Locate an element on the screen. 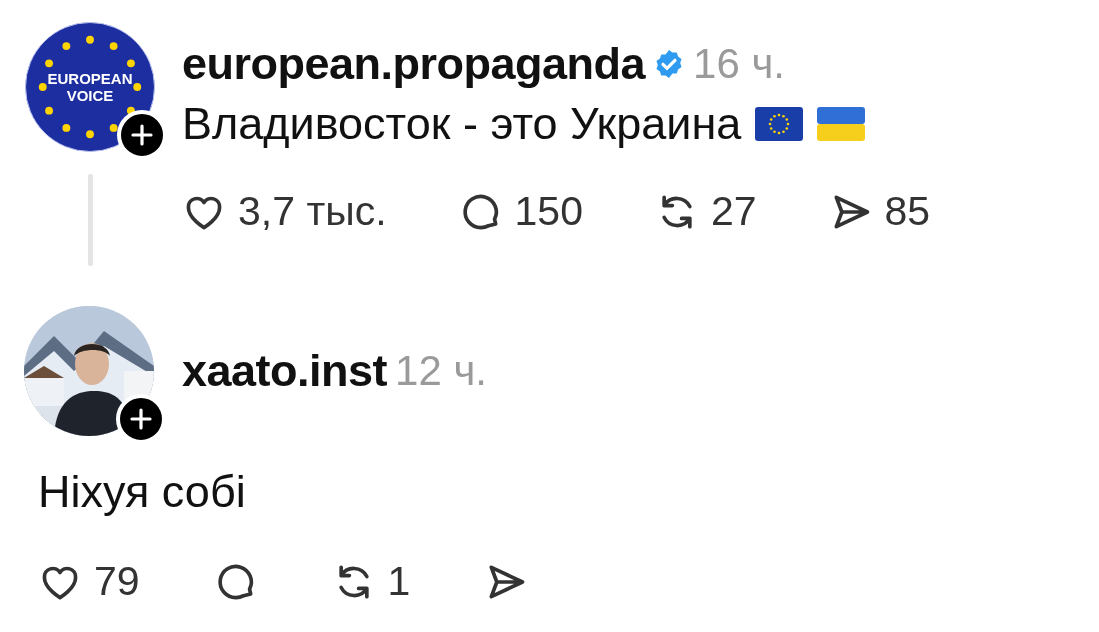 The height and width of the screenshot is (632, 1099). repost-button: 27 is located at coordinates (705, 211).